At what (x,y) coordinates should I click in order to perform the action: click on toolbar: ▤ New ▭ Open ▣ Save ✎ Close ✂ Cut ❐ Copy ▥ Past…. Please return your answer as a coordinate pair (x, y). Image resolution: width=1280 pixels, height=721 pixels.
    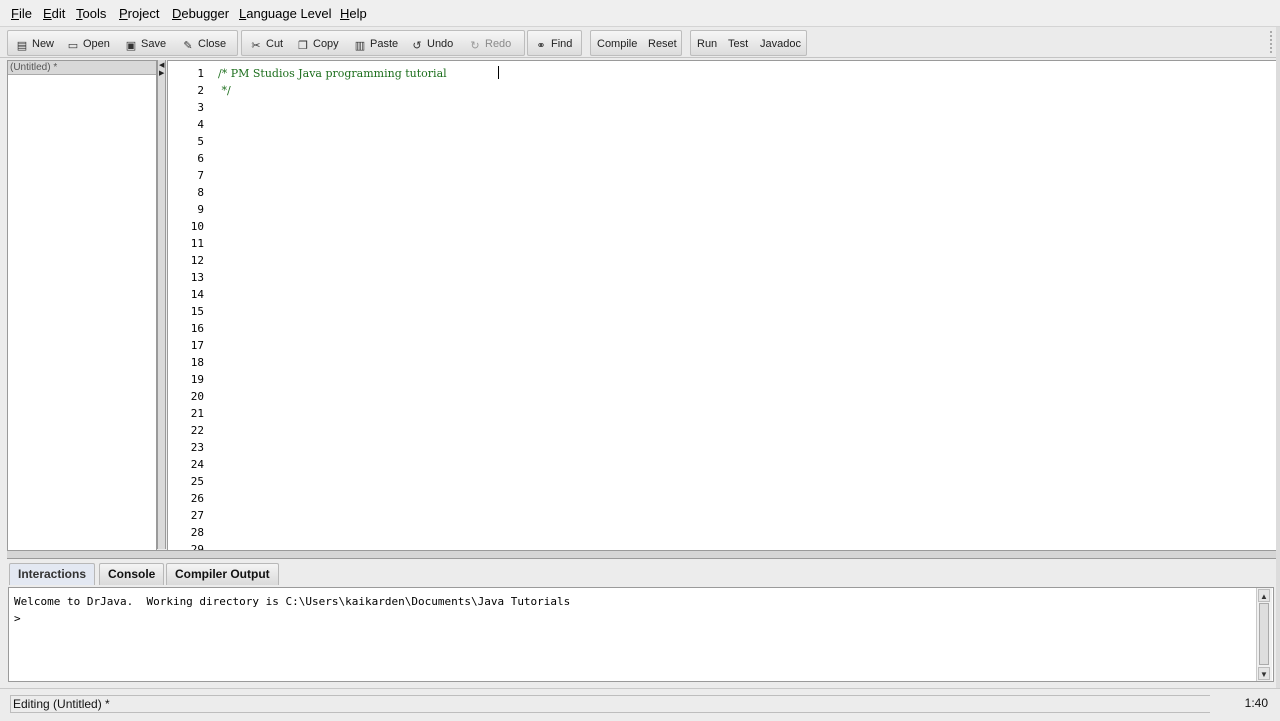
    Looking at the image, I should click on (640, 42).